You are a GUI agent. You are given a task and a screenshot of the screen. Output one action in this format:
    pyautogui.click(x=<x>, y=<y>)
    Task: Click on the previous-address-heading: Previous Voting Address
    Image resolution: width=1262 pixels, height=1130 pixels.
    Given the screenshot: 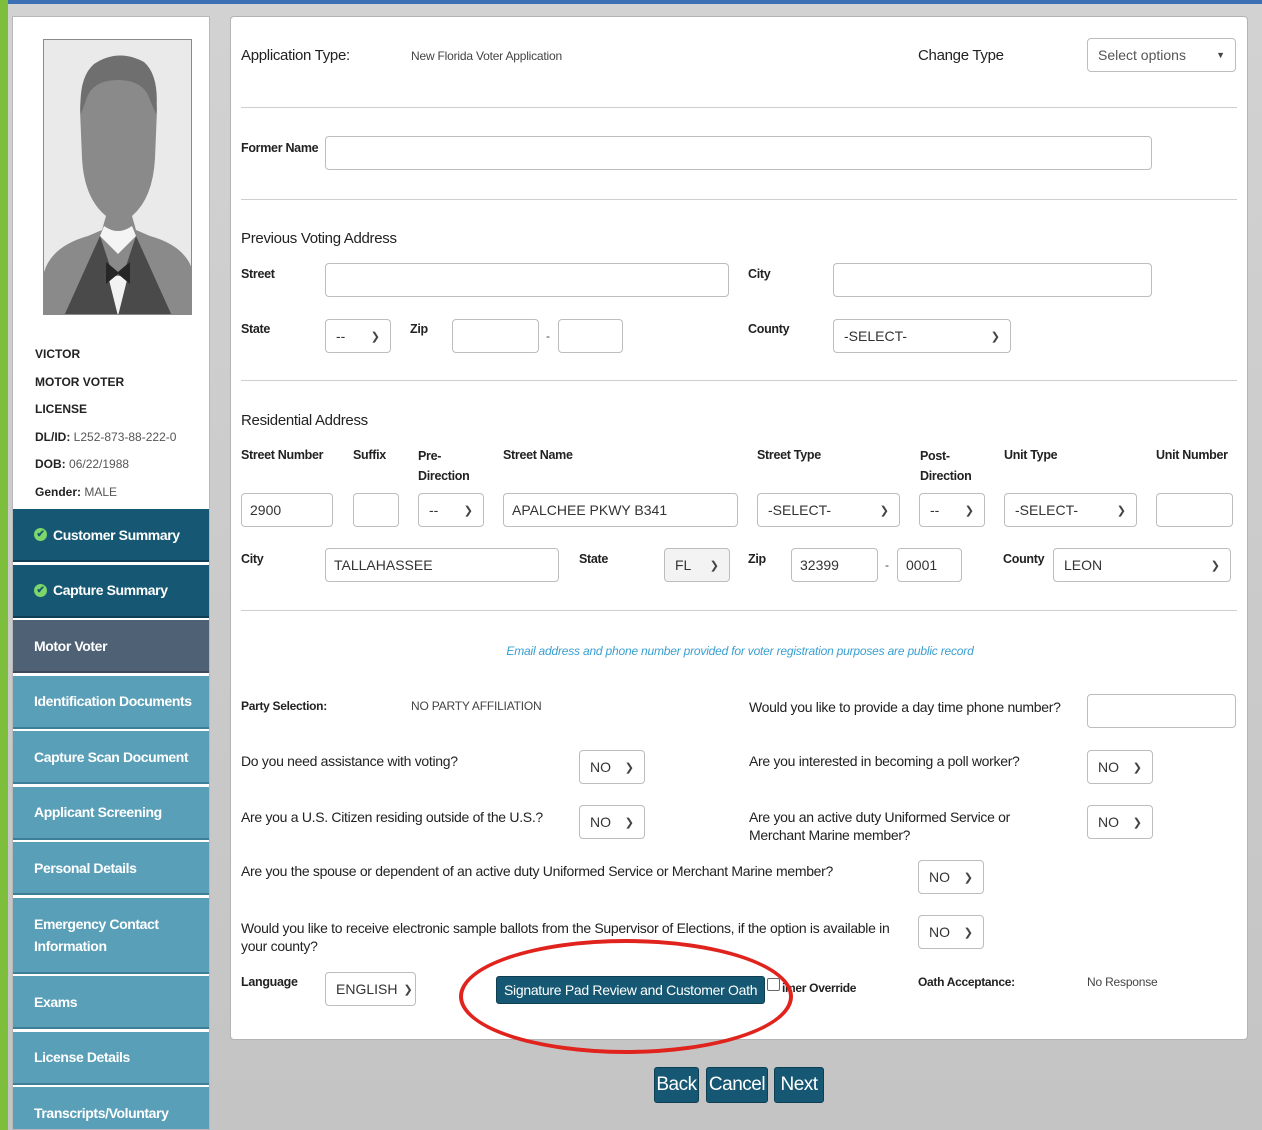 What is the action you would take?
    pyautogui.click(x=319, y=238)
    